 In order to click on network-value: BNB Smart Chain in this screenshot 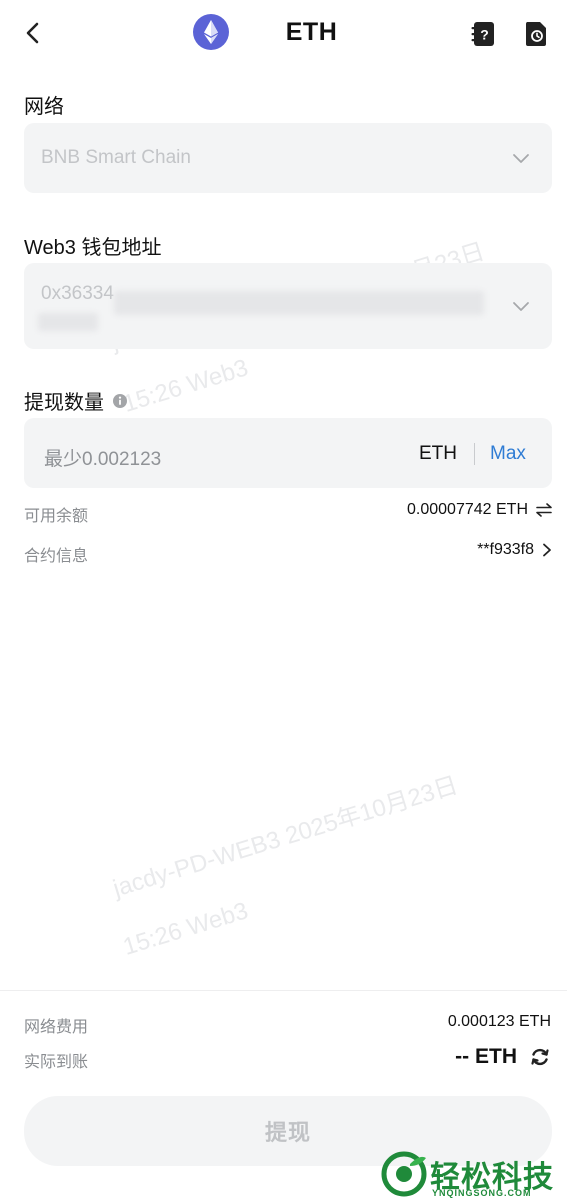, I will do `click(116, 157)`.